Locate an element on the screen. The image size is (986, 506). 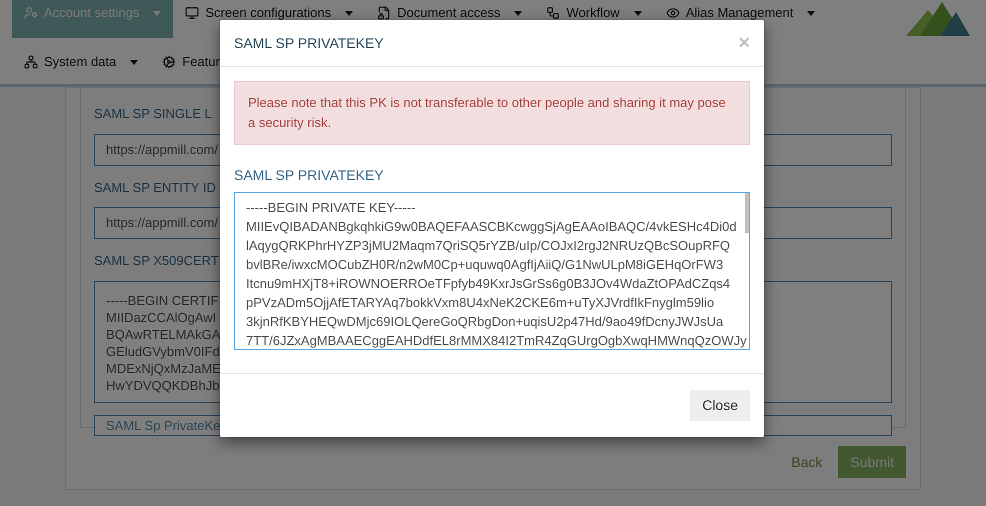
nav-menu-item: Alias Management is located at coordinates (741, 19).